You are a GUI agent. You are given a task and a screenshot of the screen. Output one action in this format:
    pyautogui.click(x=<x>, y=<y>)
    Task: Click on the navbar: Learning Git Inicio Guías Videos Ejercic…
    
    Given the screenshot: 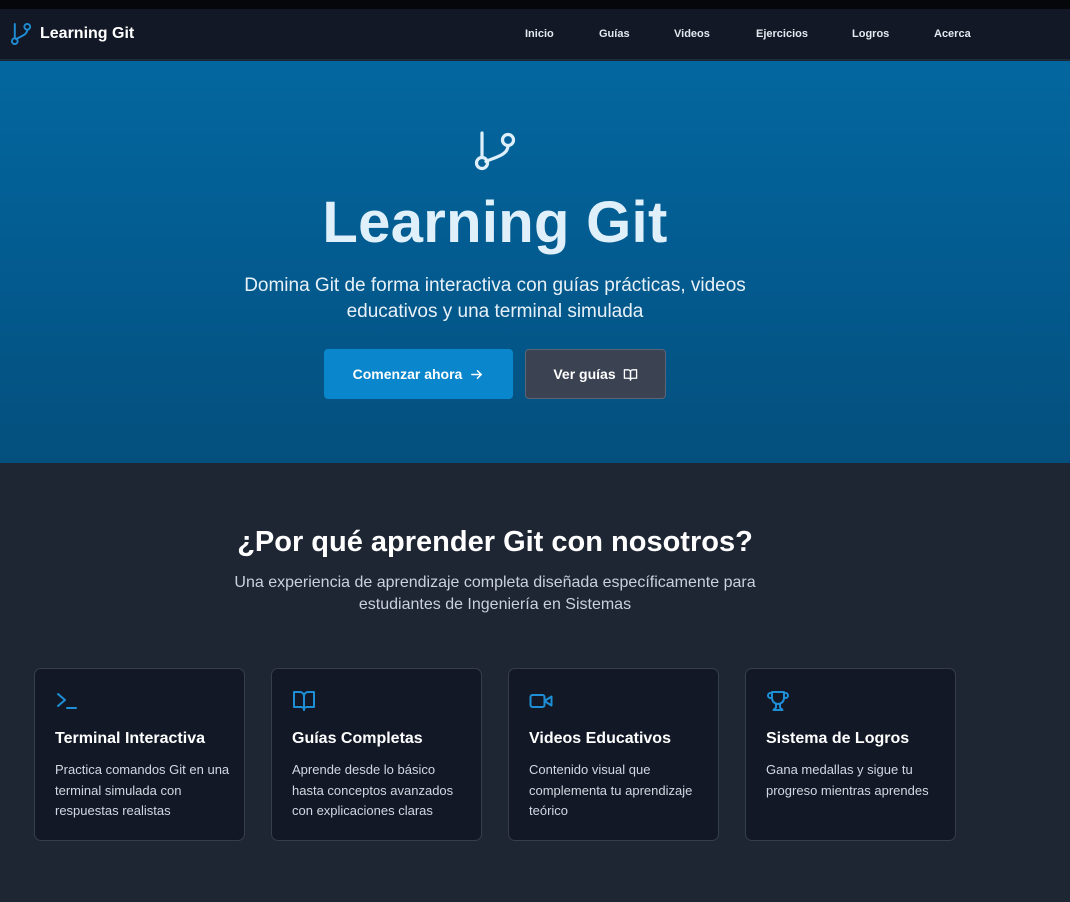 What is the action you would take?
    pyautogui.click(x=535, y=34)
    